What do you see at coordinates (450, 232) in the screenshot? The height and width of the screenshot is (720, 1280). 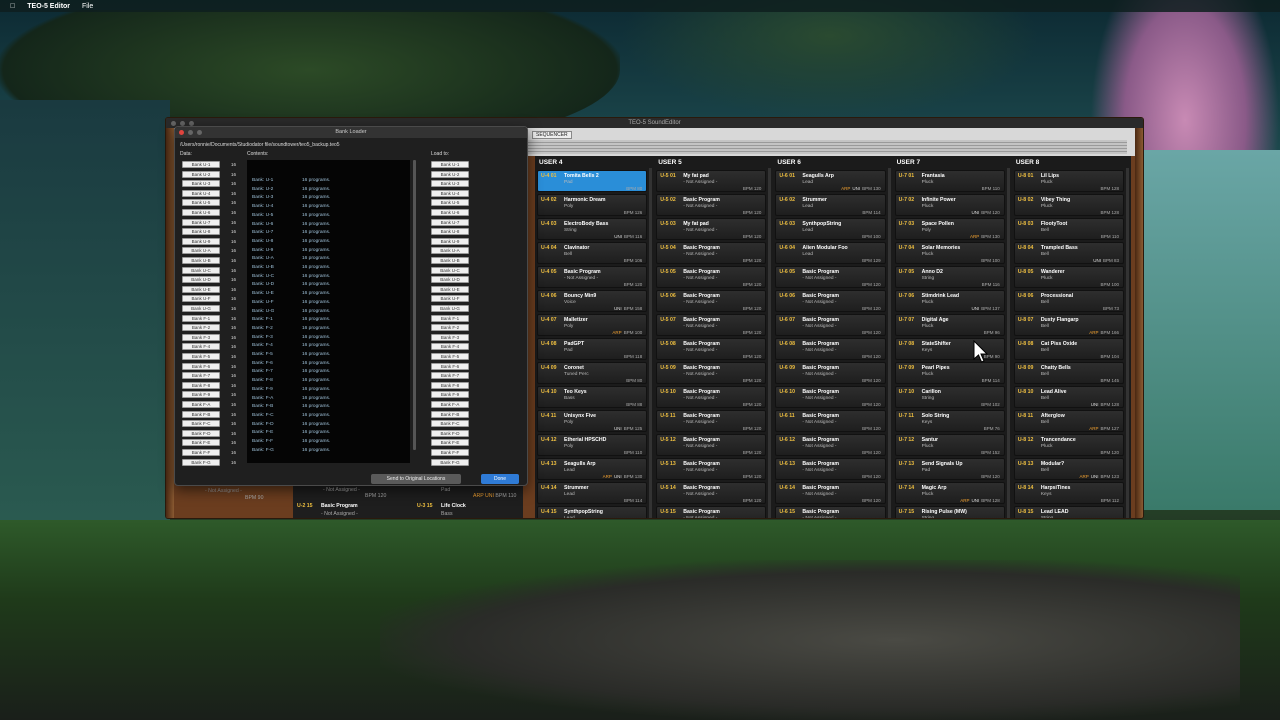 I see `load-to-bank-button: Bank U-8` at bounding box center [450, 232].